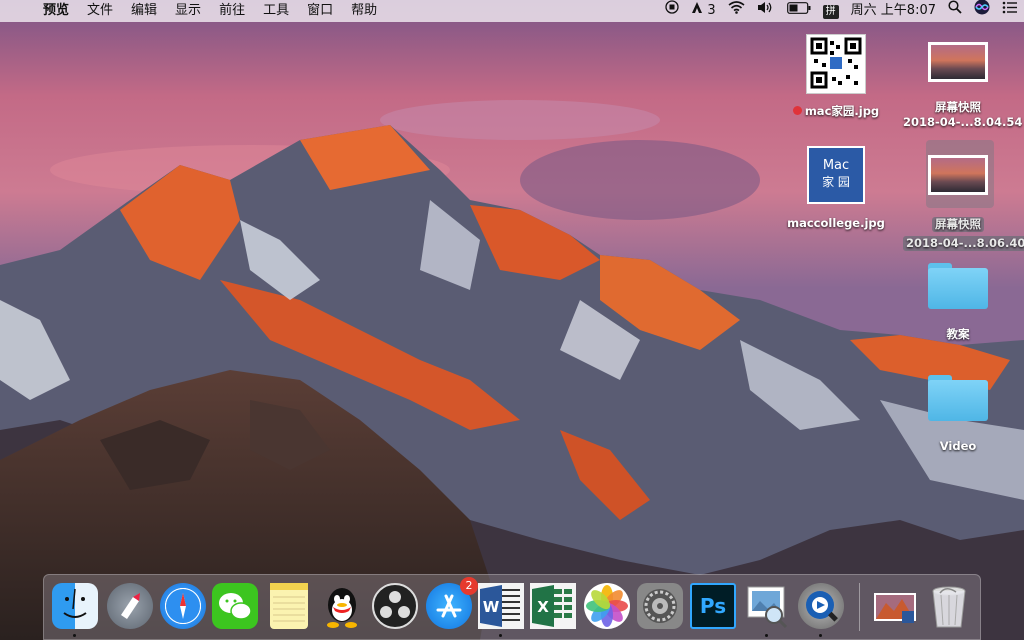  What do you see at coordinates (188, 11) in the screenshot?
I see `menu-view: 显示` at bounding box center [188, 11].